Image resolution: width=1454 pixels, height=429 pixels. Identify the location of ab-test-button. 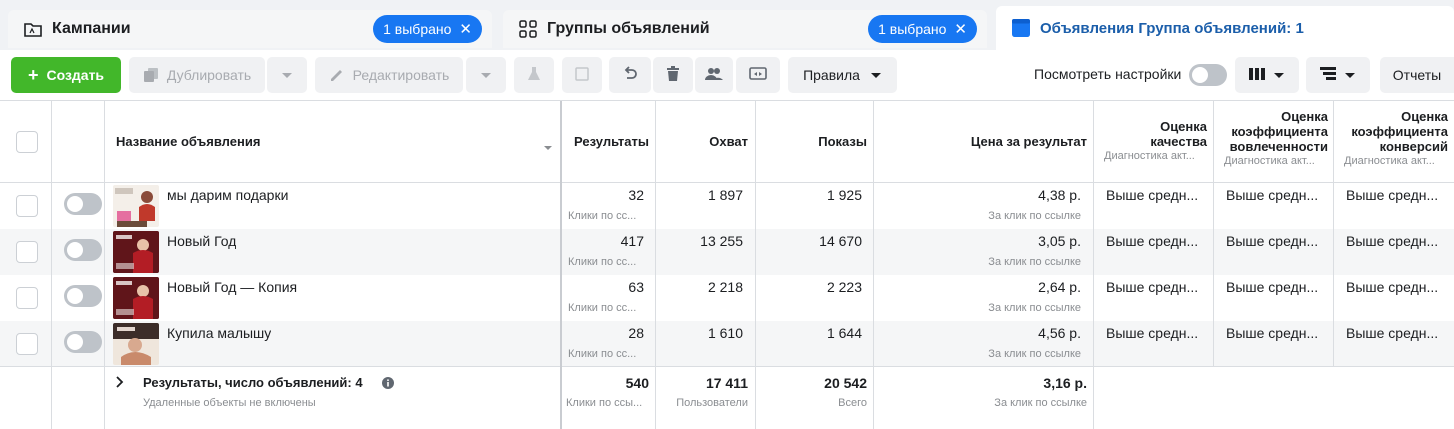
(534, 75).